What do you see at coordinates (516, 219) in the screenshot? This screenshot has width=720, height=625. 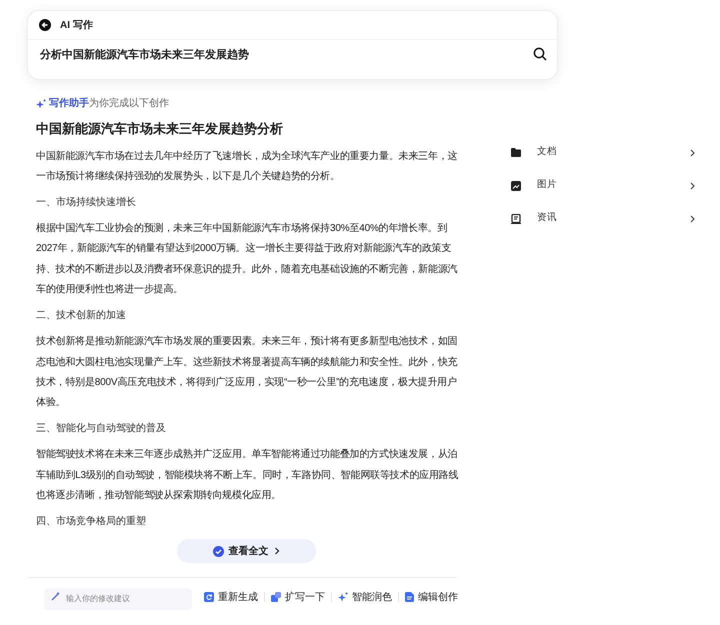 I see `newspaper-icon` at bounding box center [516, 219].